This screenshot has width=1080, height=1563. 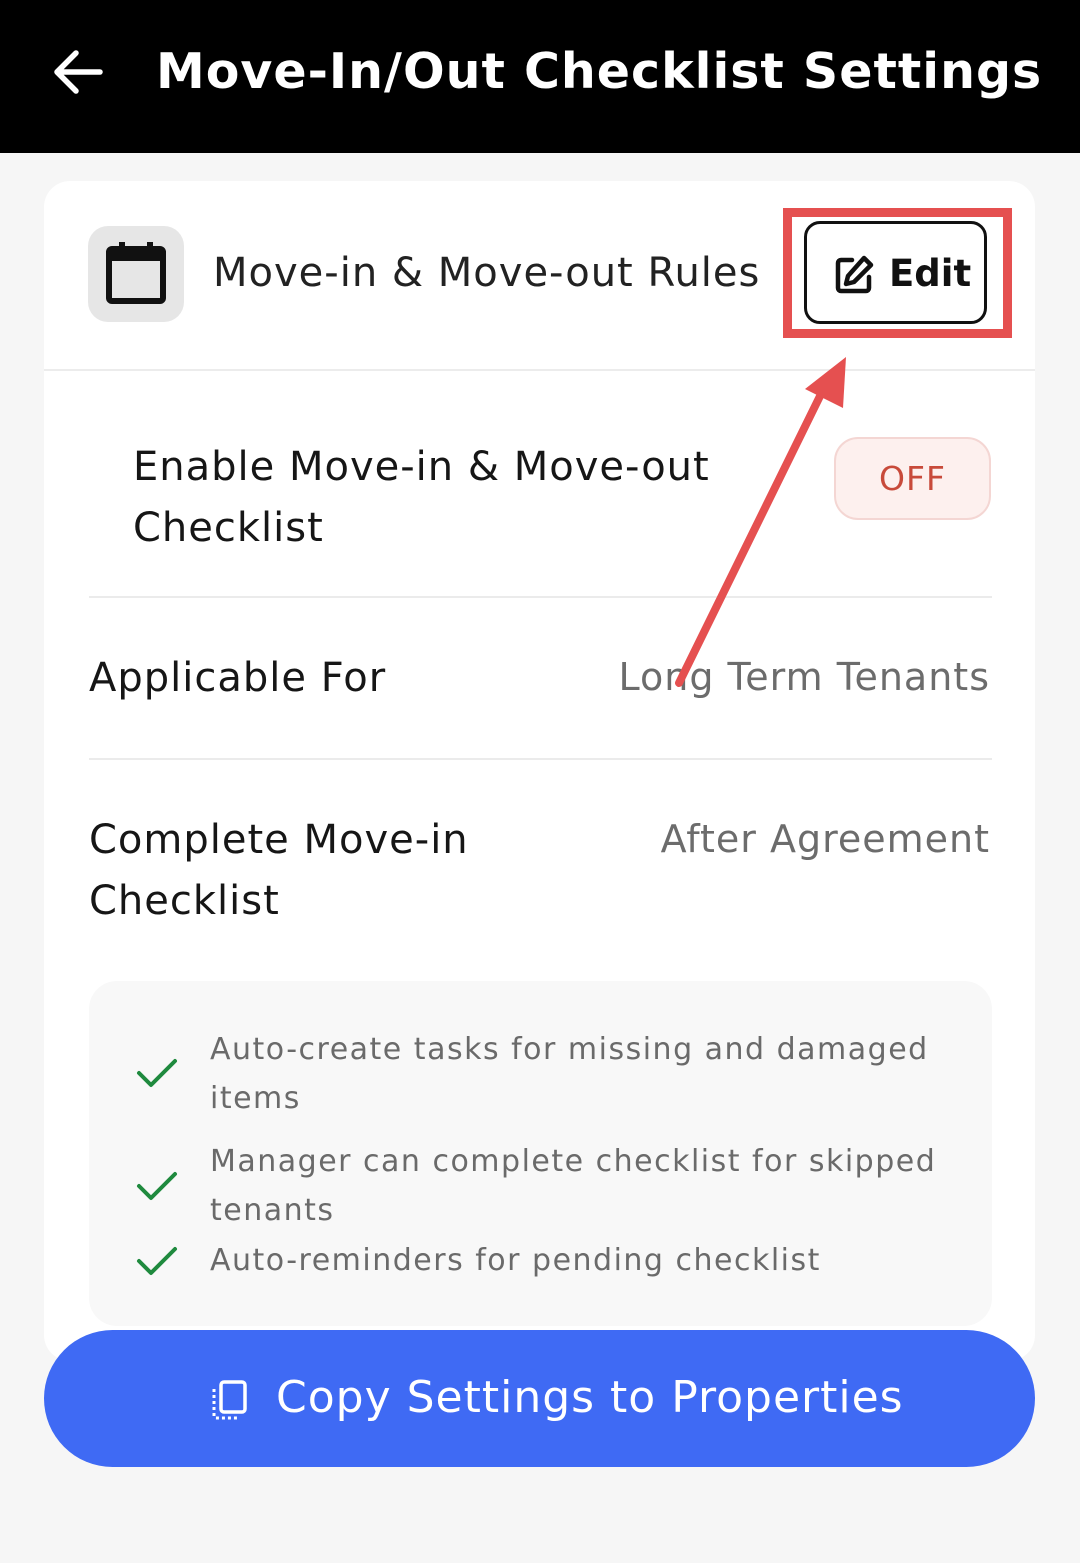 What do you see at coordinates (421, 497) in the screenshot?
I see `enable-checklist-label: Enable Move-in & Move-out Checklist` at bounding box center [421, 497].